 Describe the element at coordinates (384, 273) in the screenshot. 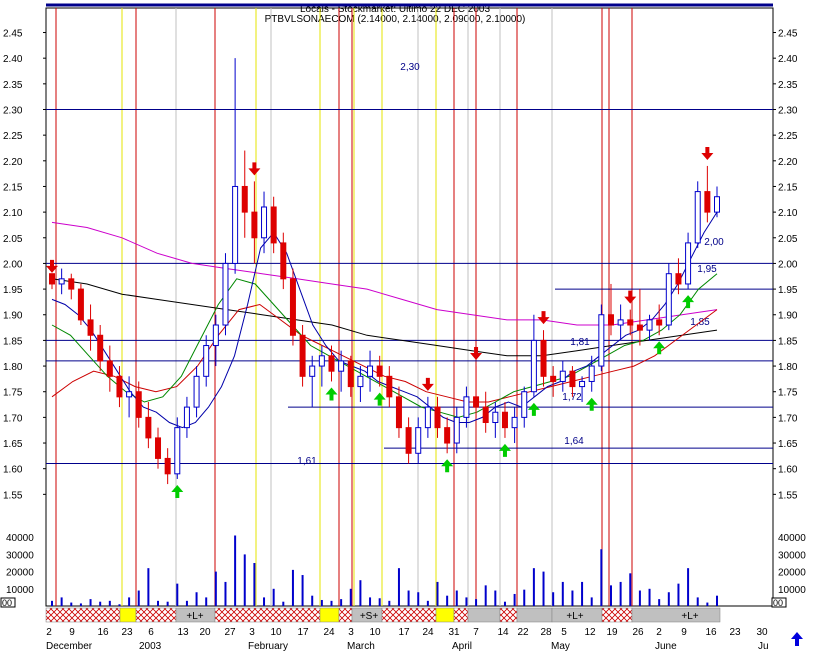

I see `moving-average-magenta` at that location.